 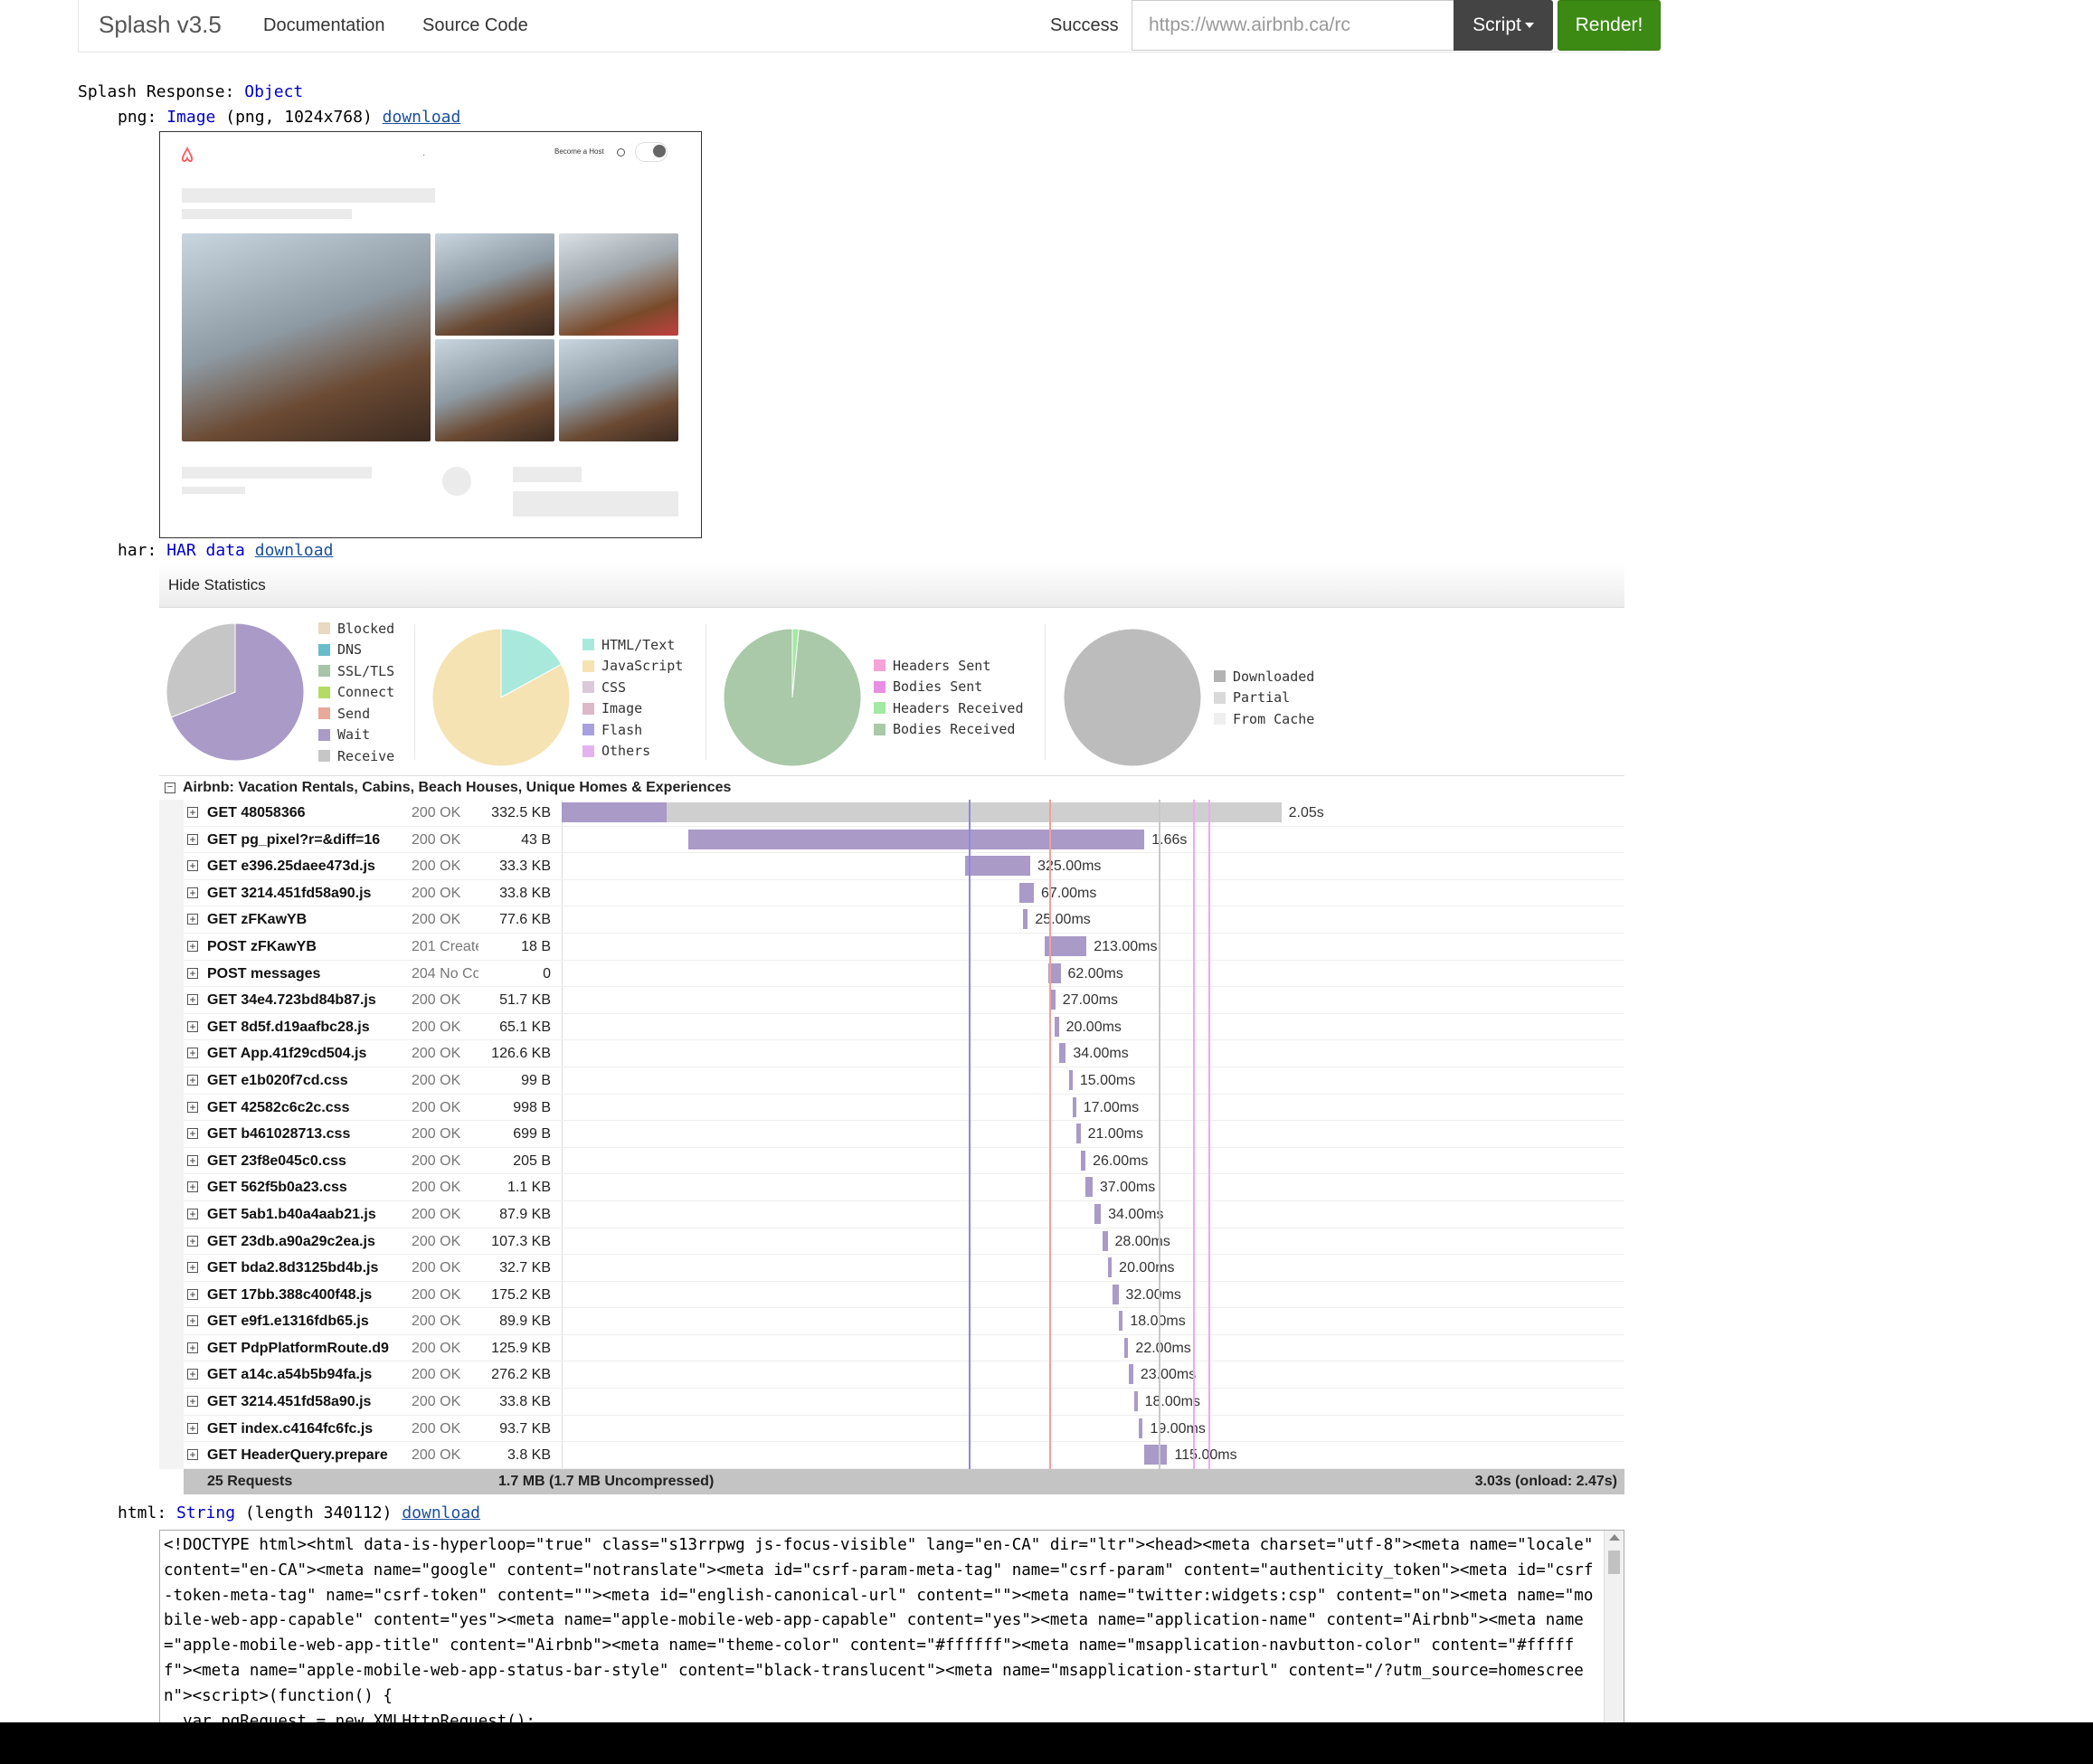 I want to click on entry-size: 43 B, so click(x=536, y=839).